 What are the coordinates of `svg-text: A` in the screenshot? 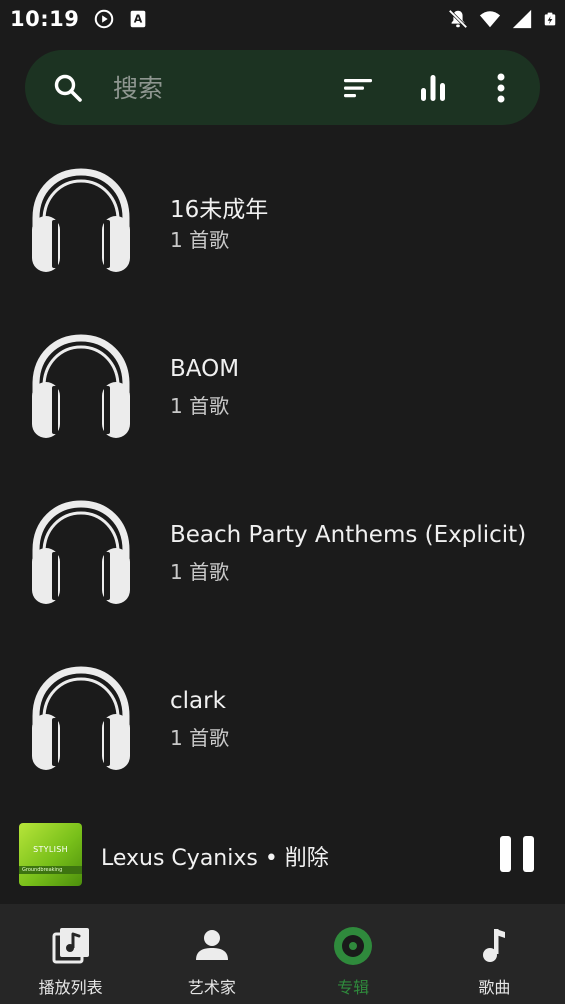 It's located at (138, 19).